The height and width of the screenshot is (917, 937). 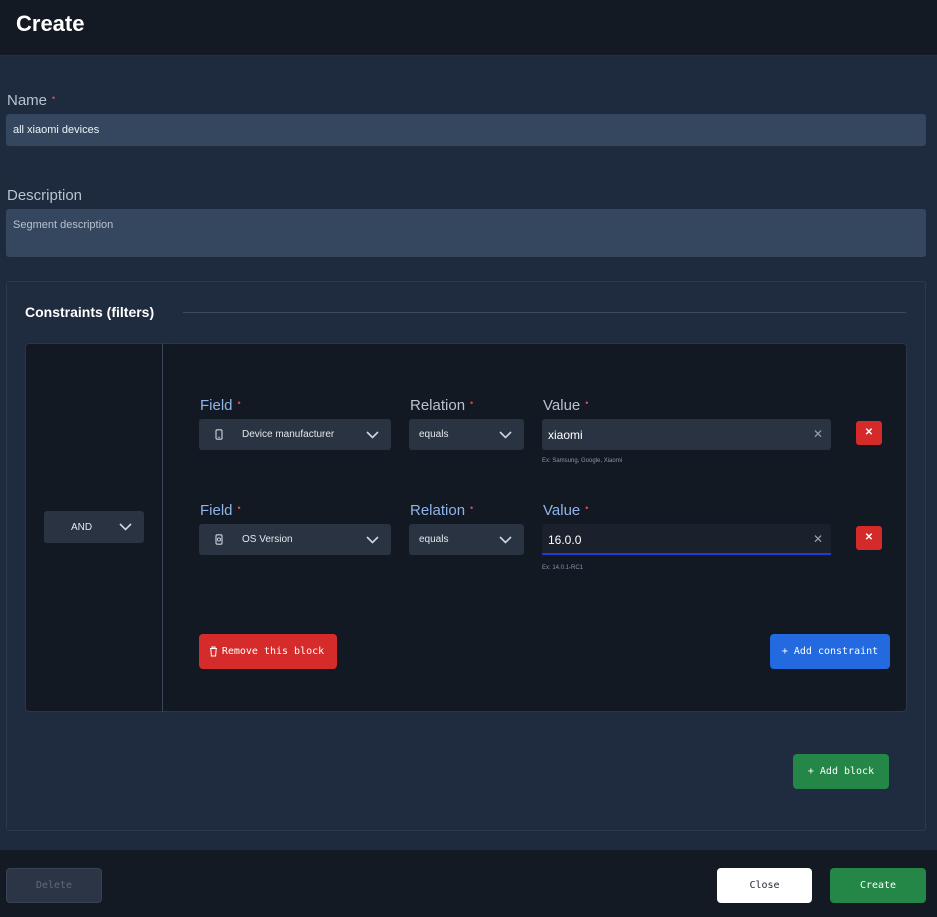 What do you see at coordinates (878, 885) in the screenshot?
I see `create-button: Create` at bounding box center [878, 885].